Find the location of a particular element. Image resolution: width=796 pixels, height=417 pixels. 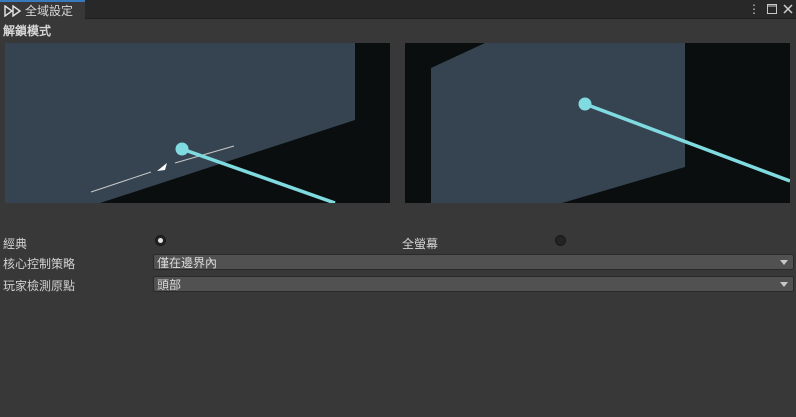

core-control-value: 僅在邊界內 is located at coordinates (187, 262).